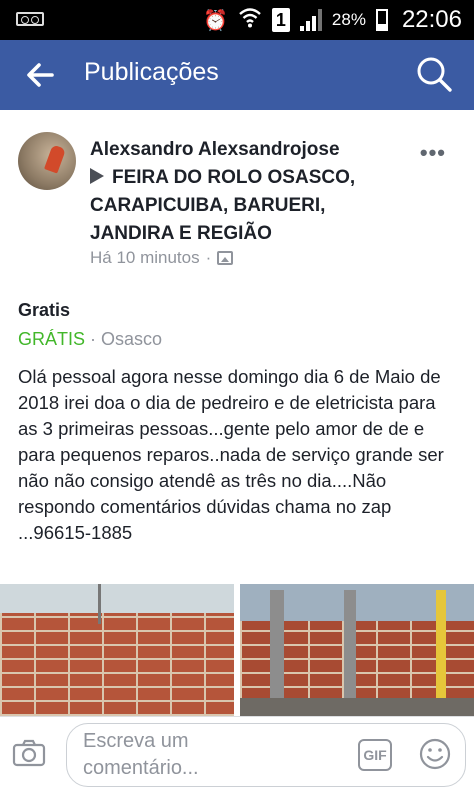 Image resolution: width=474 pixels, height=790 pixels. I want to click on status-time: 22:06, so click(431, 19).